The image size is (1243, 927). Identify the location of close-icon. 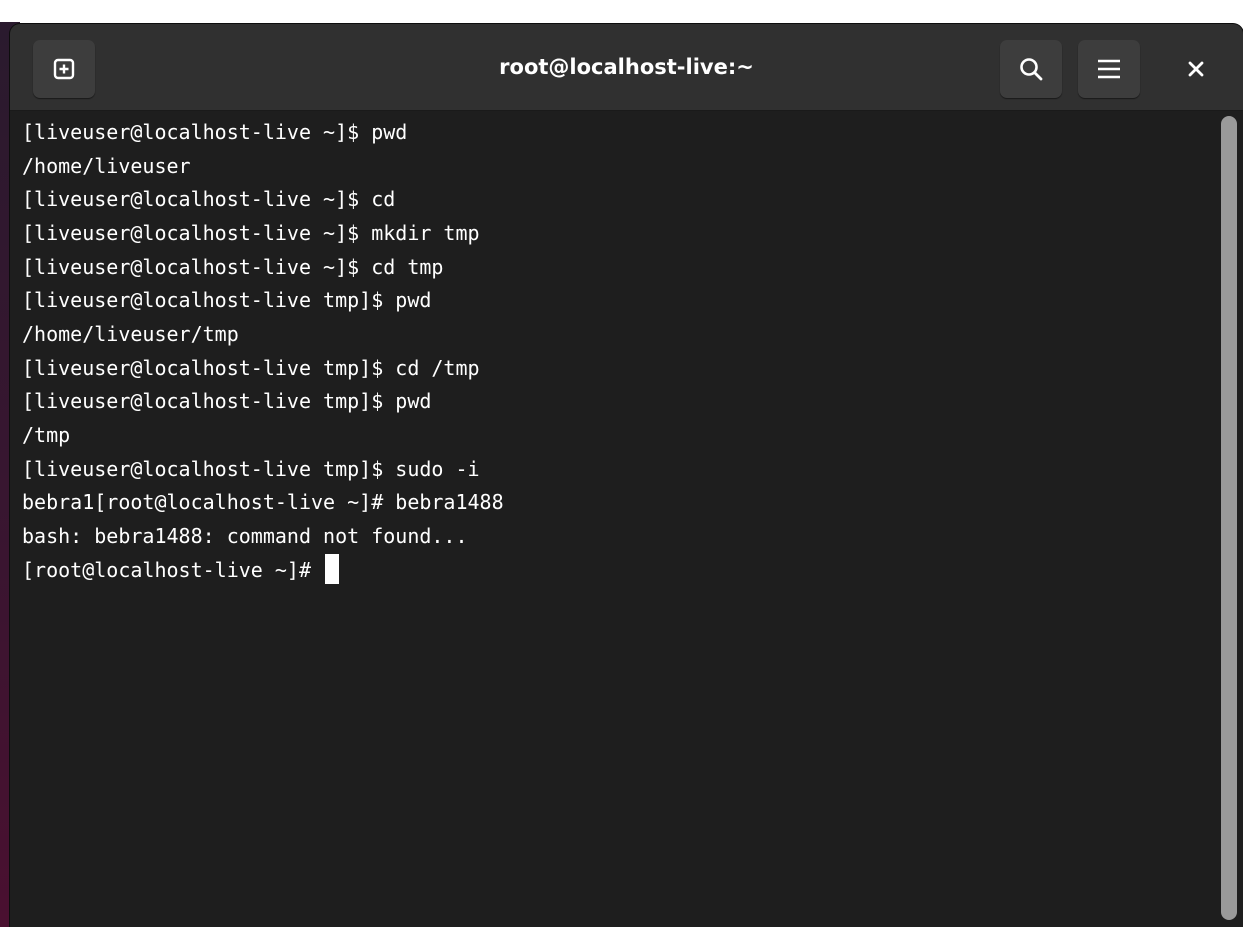
(1196, 69).